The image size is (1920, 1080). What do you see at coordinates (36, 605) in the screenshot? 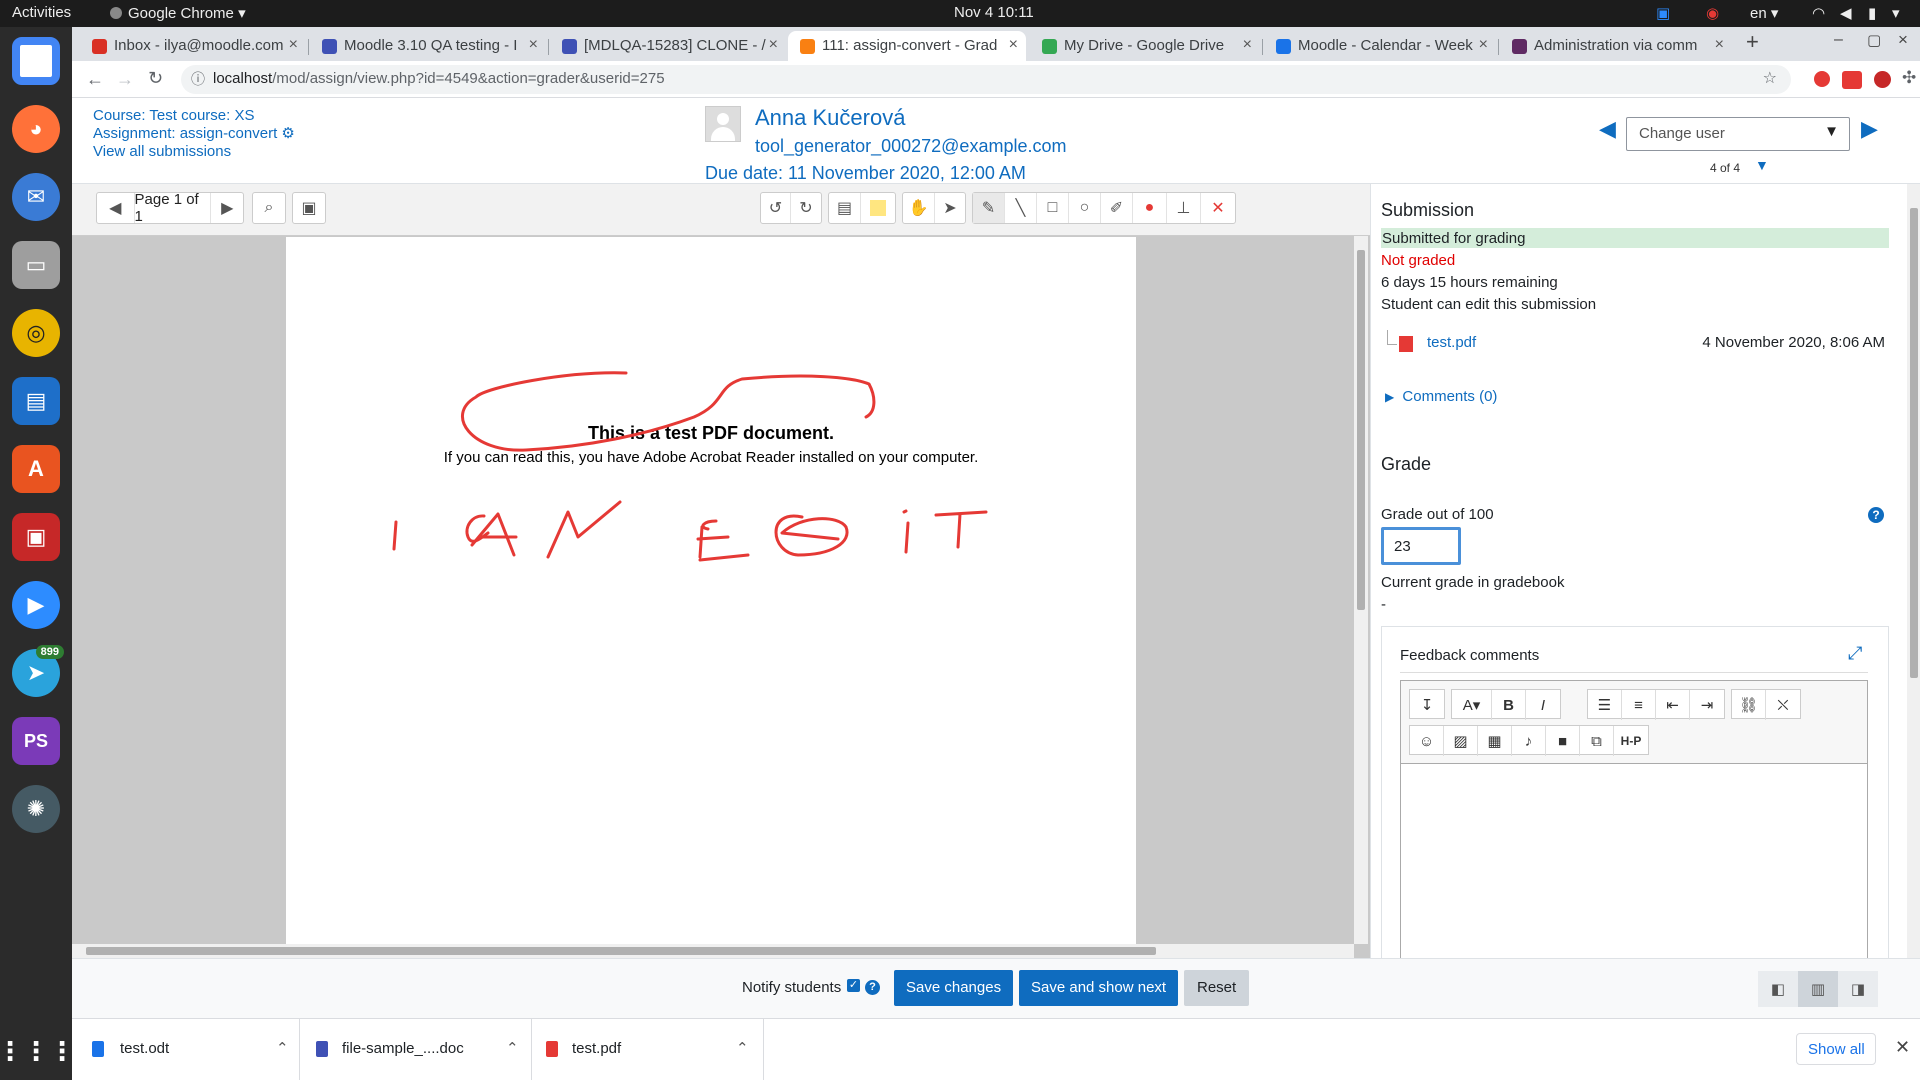
I see `zoom-icon: ▶` at bounding box center [36, 605].